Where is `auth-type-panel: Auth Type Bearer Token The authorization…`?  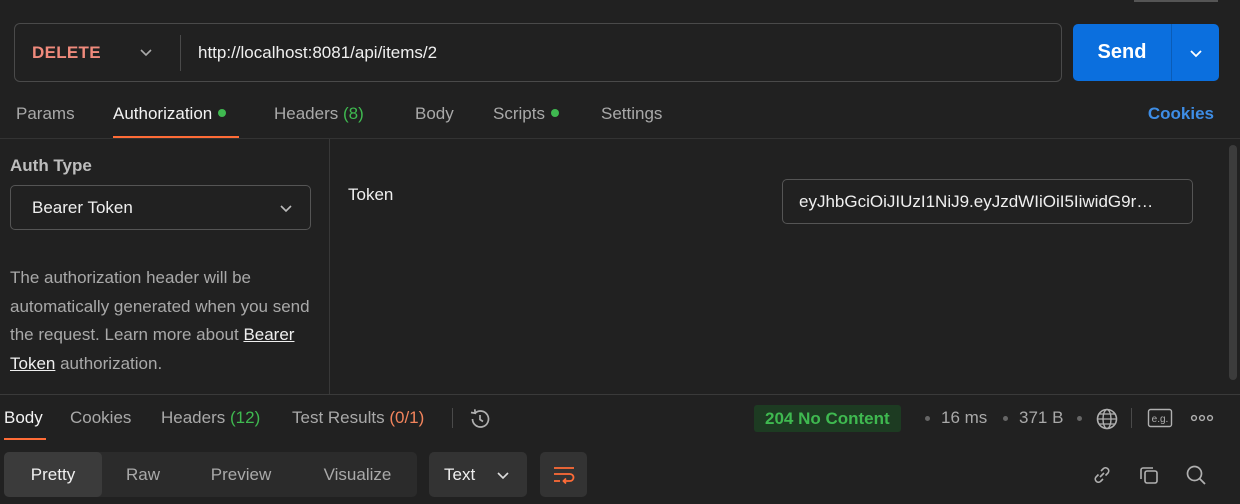
auth-type-panel: Auth Type Bearer Token The authorization… is located at coordinates (164, 266).